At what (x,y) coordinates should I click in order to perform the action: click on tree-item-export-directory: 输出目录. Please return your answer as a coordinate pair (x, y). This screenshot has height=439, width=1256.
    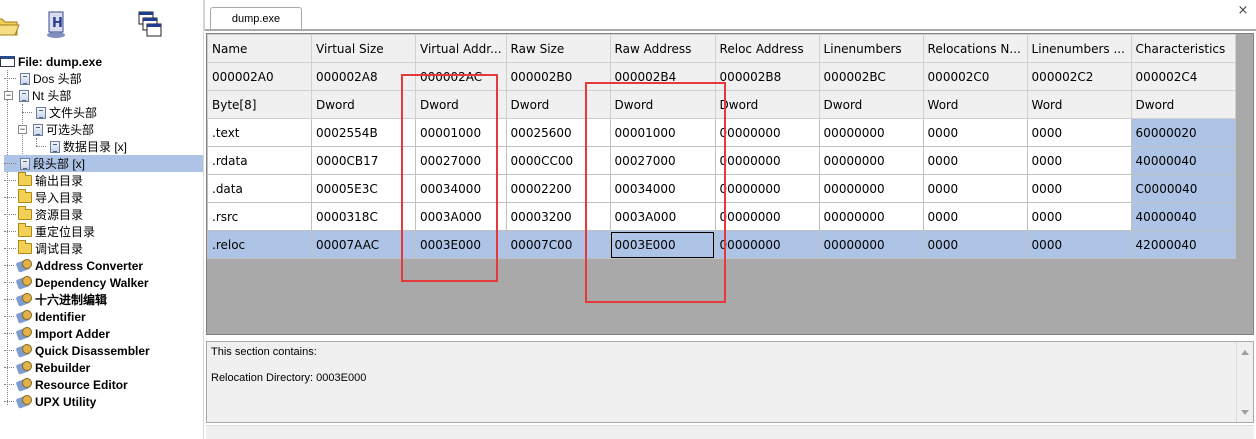
    Looking at the image, I should click on (43, 180).